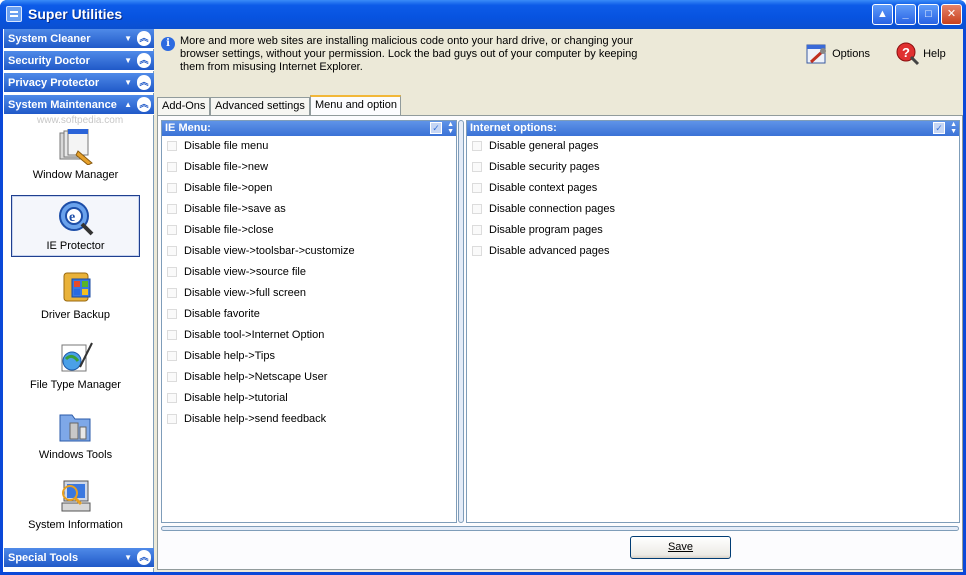 The image size is (966, 575). What do you see at coordinates (309, 209) in the screenshot?
I see `checkbox-item: Disable file->save as` at bounding box center [309, 209].